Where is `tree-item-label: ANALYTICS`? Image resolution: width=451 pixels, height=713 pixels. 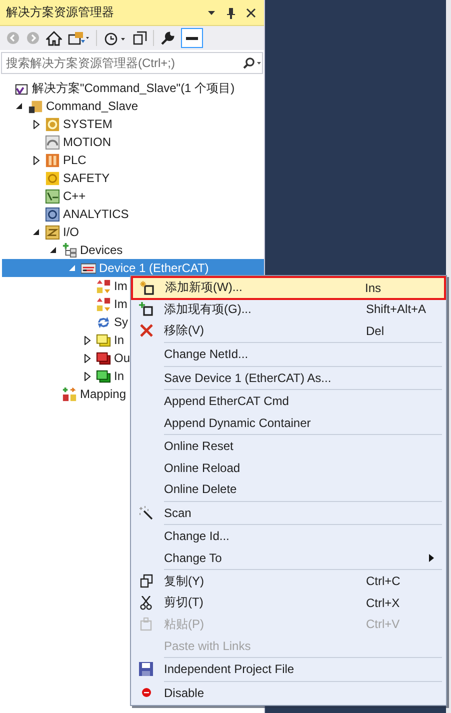 tree-item-label: ANALYTICS is located at coordinates (96, 214).